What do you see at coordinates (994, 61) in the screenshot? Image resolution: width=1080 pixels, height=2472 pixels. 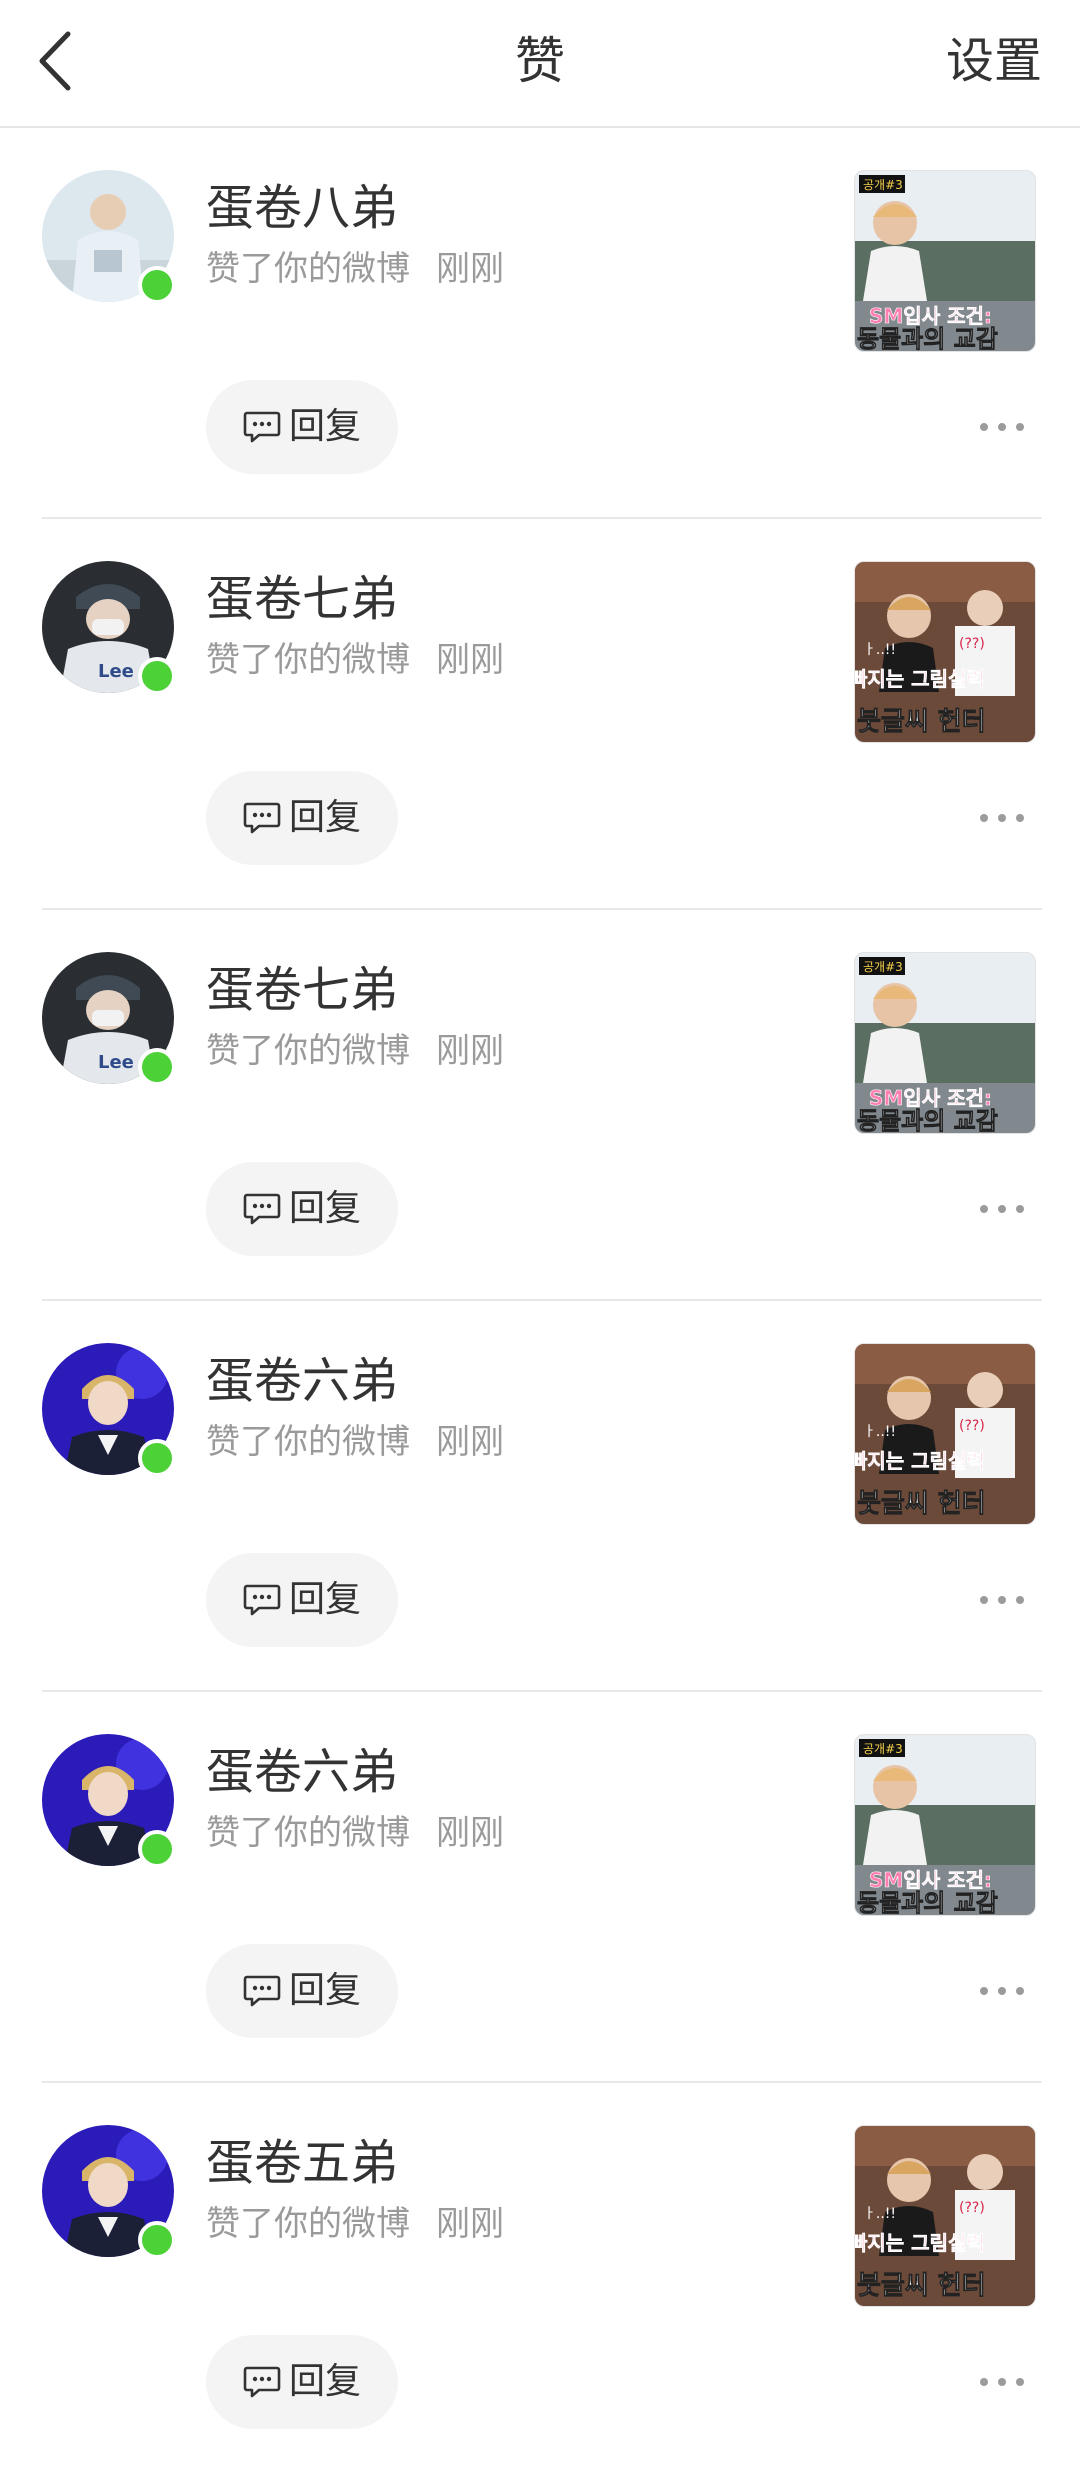 I see `settings-button: 设置` at bounding box center [994, 61].